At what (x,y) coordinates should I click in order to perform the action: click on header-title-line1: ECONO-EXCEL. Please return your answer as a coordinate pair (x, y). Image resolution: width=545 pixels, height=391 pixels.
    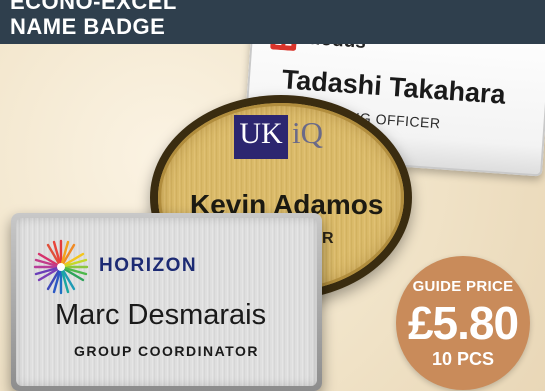
    Looking at the image, I should click on (93, 7).